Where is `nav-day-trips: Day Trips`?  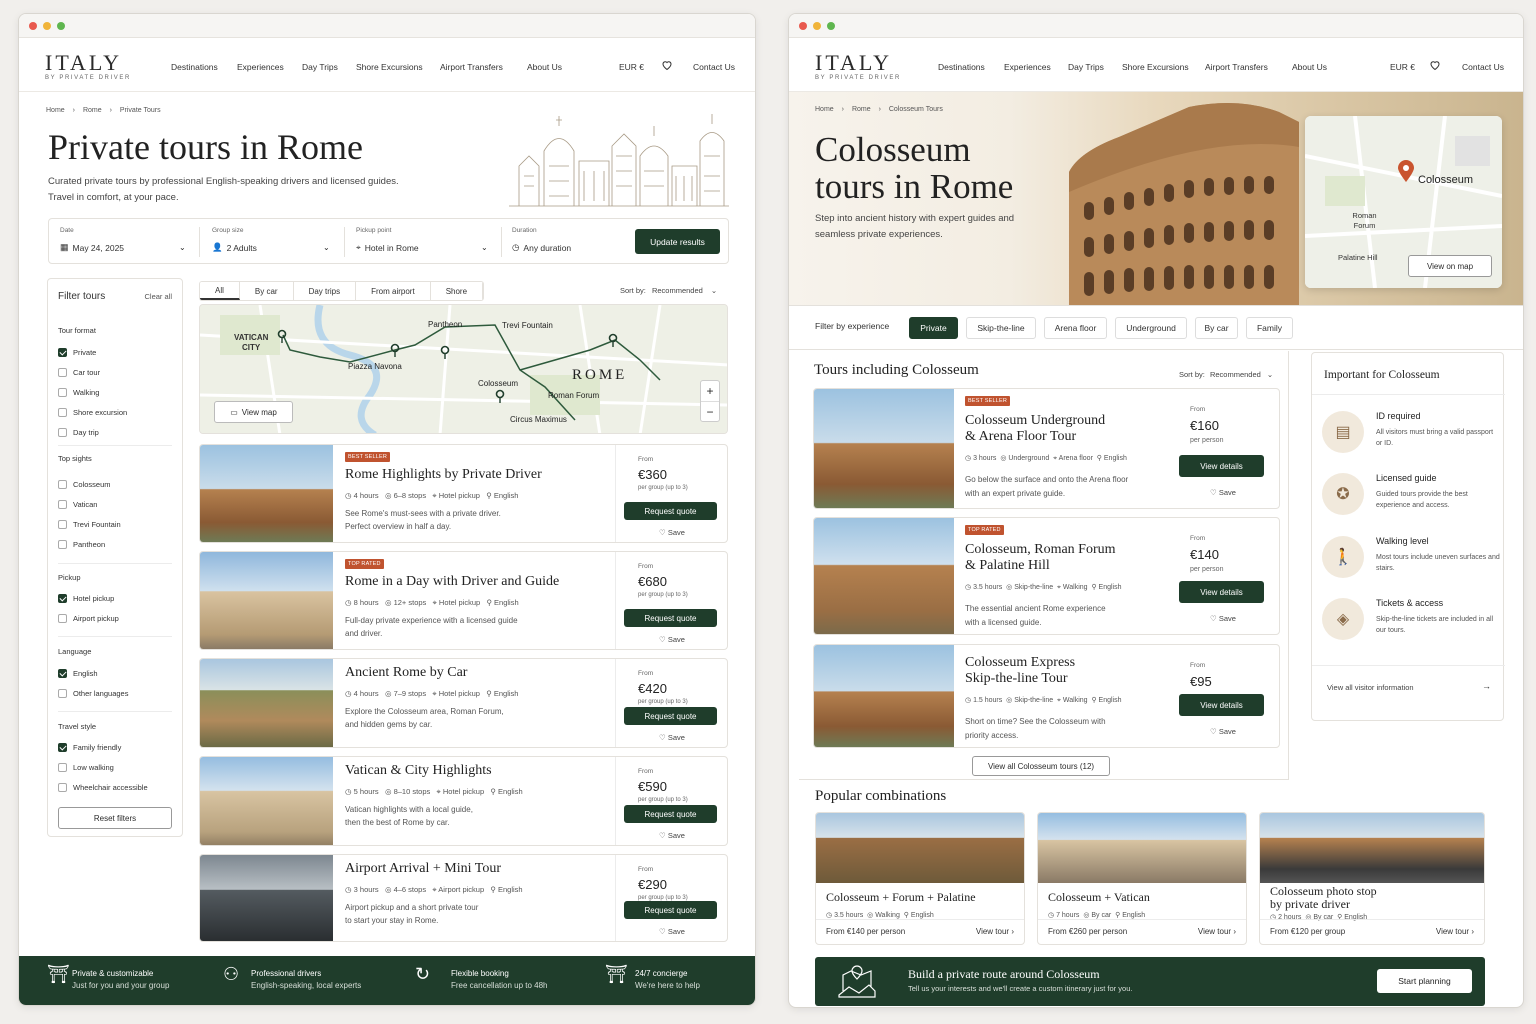 nav-day-trips: Day Trips is located at coordinates (320, 67).